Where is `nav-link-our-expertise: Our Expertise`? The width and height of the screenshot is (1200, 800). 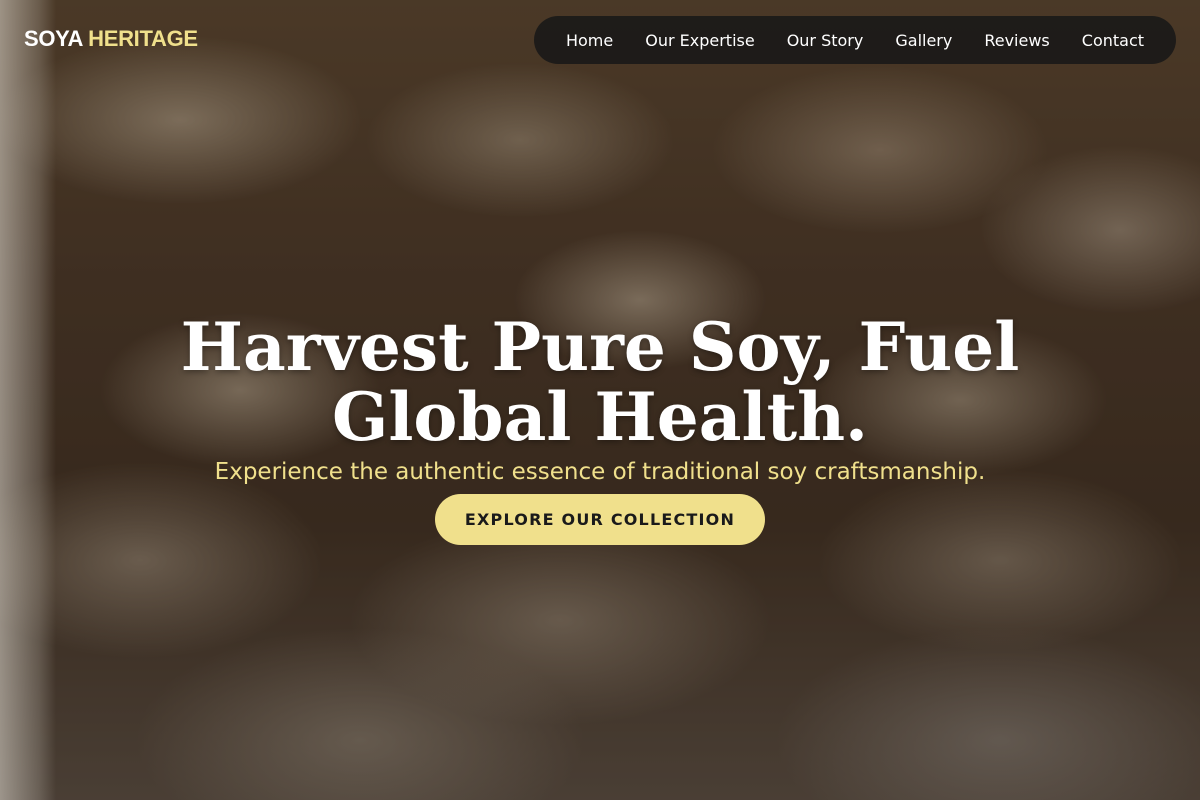 nav-link-our-expertise: Our Expertise is located at coordinates (699, 40).